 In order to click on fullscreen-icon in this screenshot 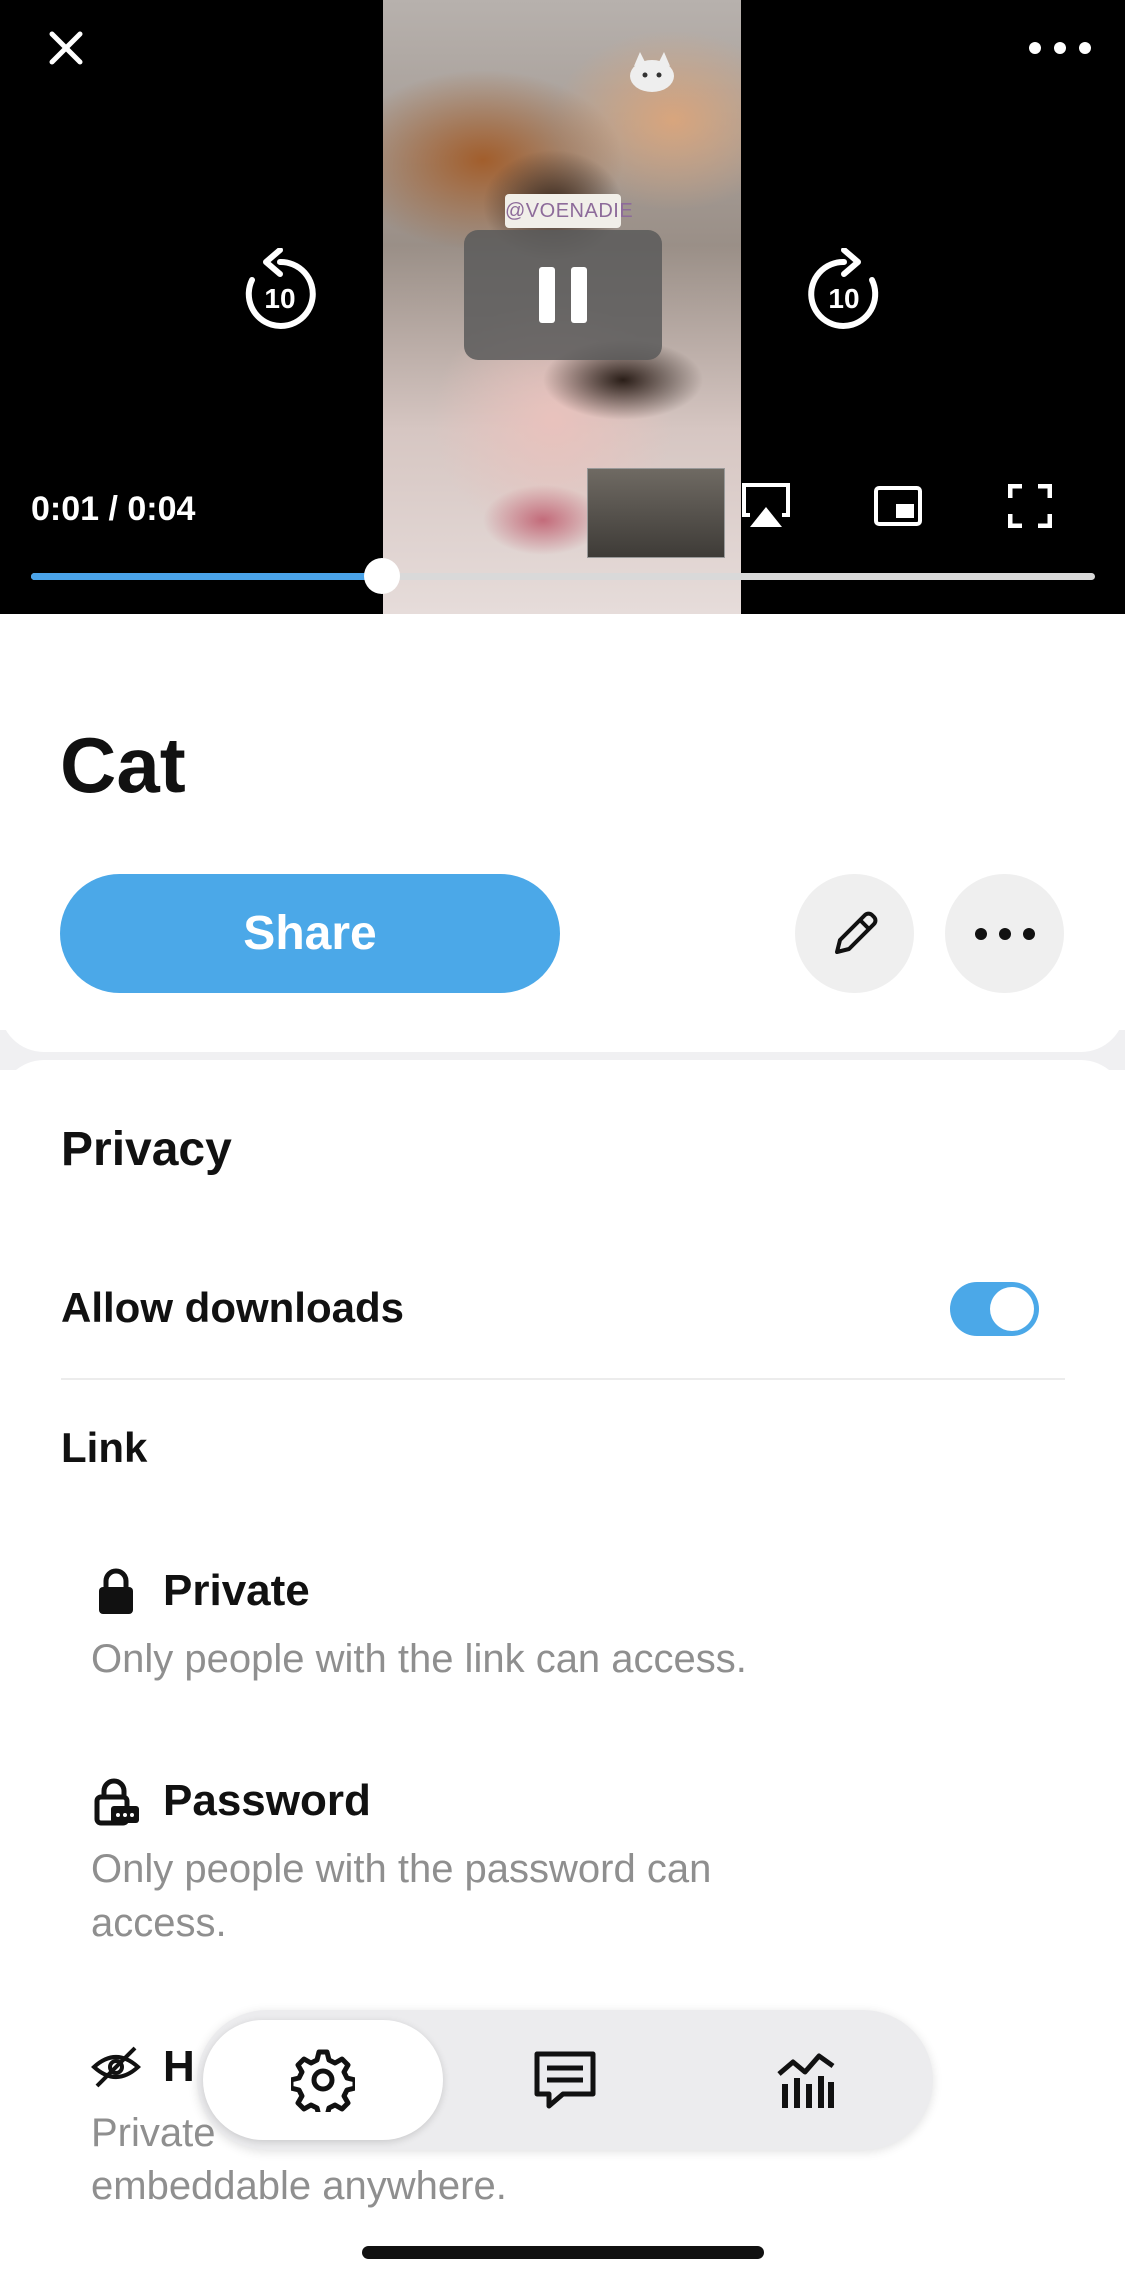, I will do `click(1030, 506)`.